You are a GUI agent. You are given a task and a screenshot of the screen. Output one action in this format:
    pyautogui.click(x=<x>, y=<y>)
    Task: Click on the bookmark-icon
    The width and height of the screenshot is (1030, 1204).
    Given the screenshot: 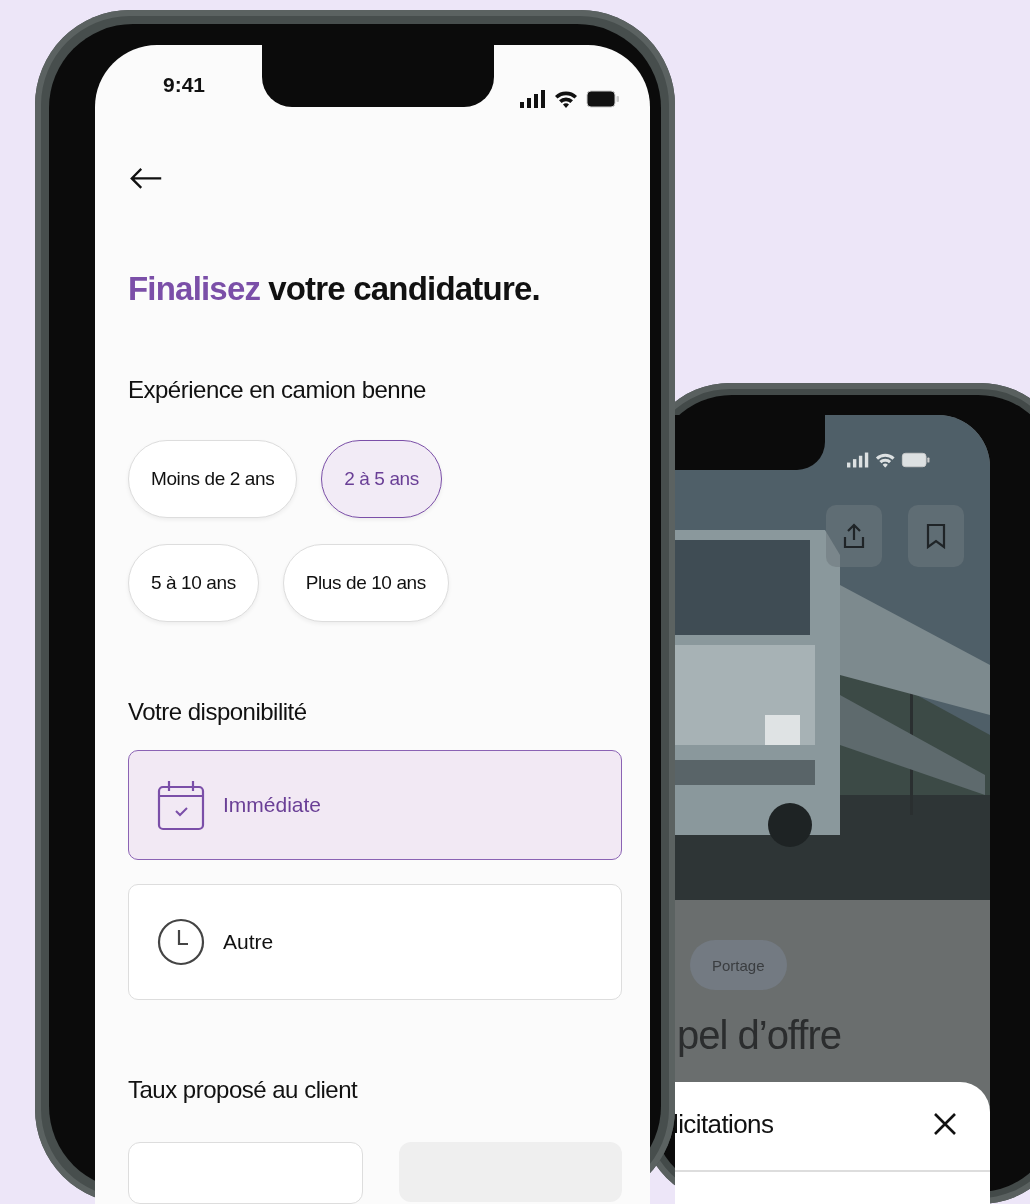 What is the action you would take?
    pyautogui.click(x=936, y=536)
    